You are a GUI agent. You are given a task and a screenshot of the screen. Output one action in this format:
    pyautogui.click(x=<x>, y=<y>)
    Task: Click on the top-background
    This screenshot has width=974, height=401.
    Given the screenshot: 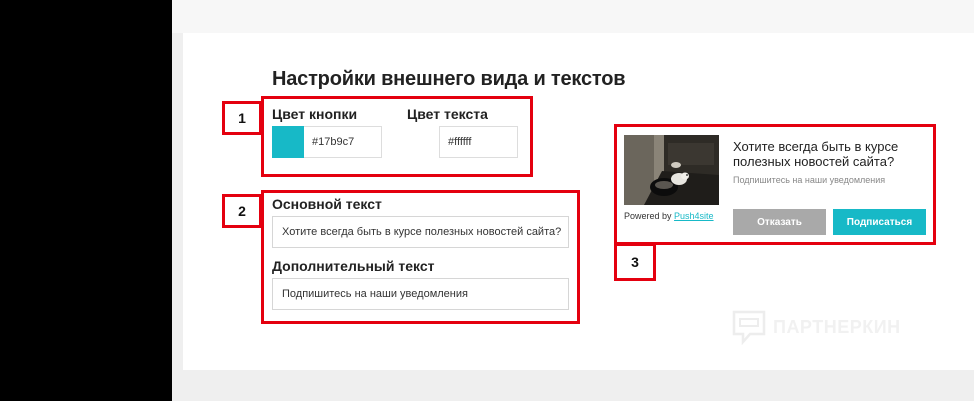 What is the action you would take?
    pyautogui.click(x=573, y=16)
    